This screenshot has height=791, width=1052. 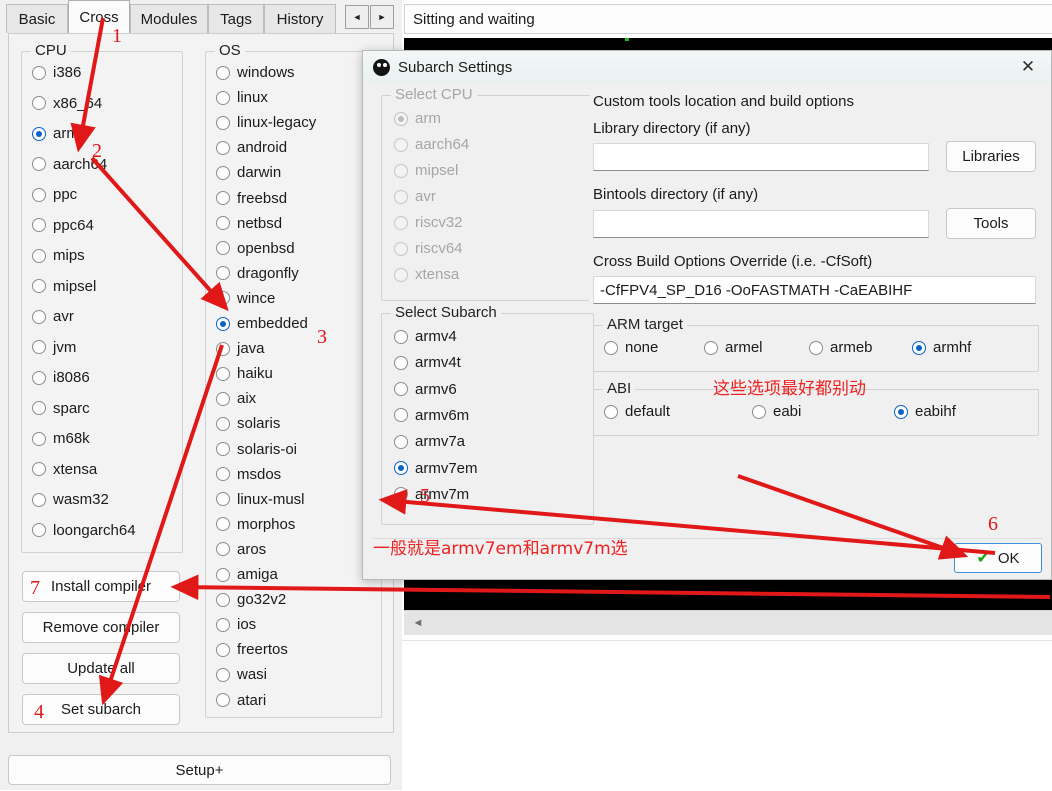 What do you see at coordinates (84, 530) in the screenshot?
I see `cpu-radio-loongarch64: loongarch64` at bounding box center [84, 530].